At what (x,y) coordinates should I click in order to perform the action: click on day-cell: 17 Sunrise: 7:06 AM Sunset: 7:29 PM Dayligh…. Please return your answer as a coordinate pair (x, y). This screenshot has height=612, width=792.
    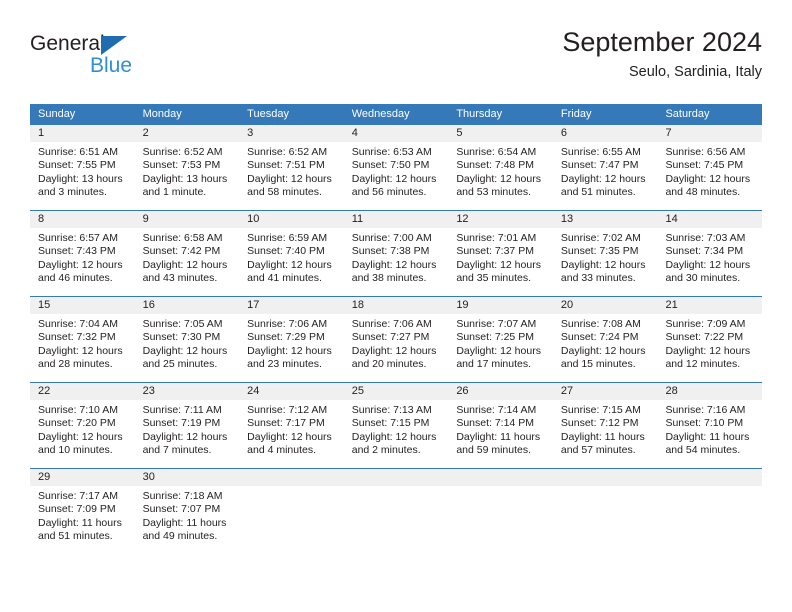
    Looking at the image, I should click on (291, 336).